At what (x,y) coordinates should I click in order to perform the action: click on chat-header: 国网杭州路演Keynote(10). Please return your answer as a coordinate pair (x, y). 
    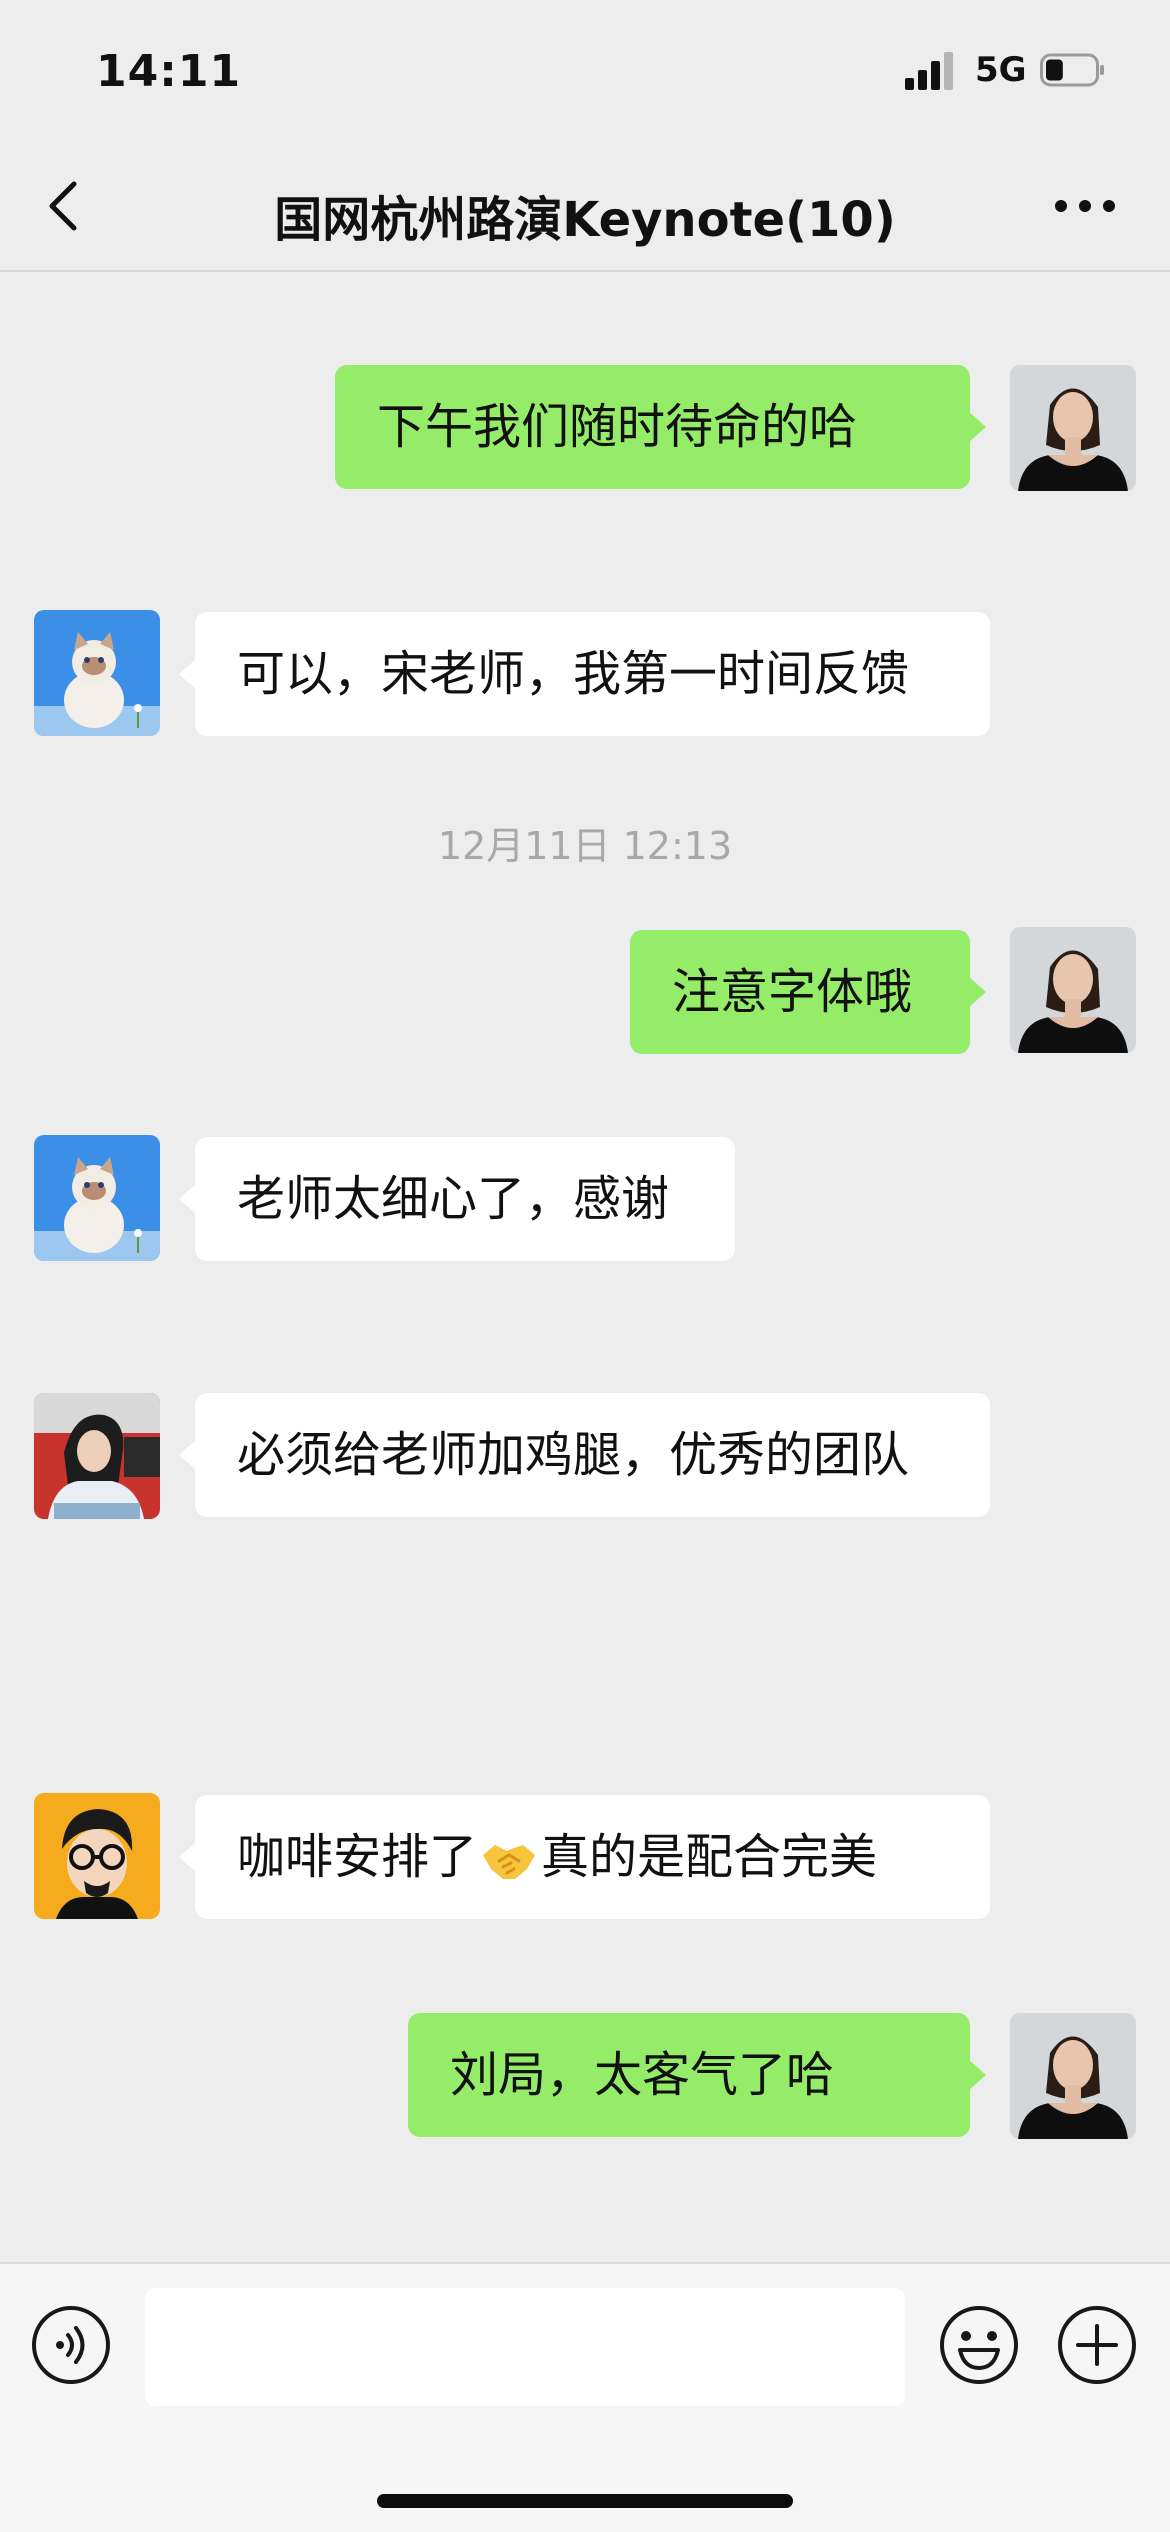
    Looking at the image, I should click on (585, 206).